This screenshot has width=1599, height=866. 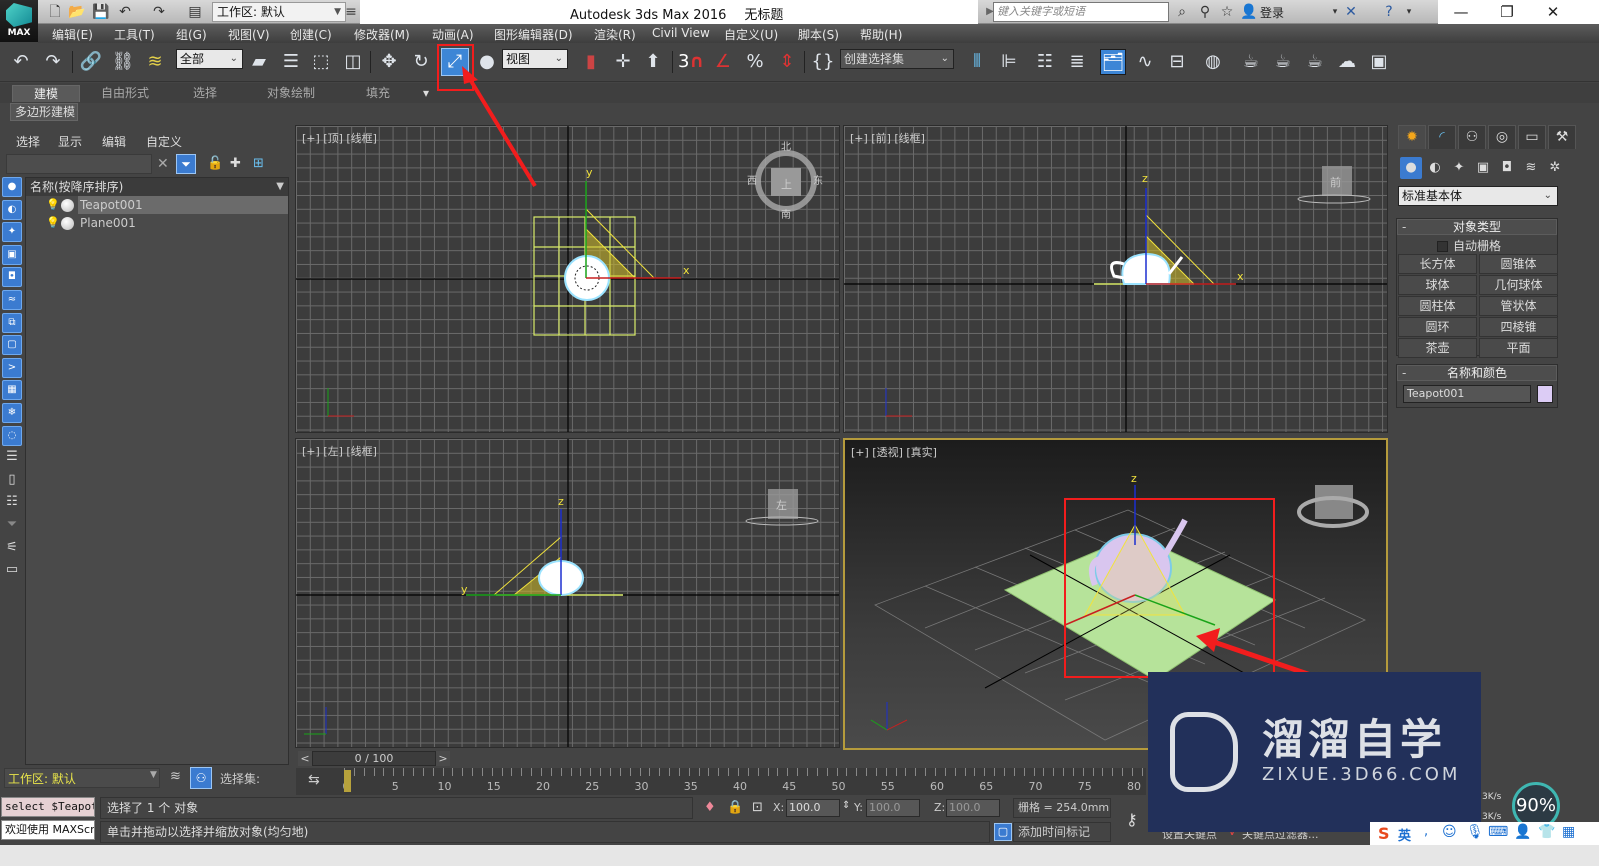 What do you see at coordinates (1478, 196) in the screenshot?
I see `primitive-type-dropdown: 标准基本体 ⌄` at bounding box center [1478, 196].